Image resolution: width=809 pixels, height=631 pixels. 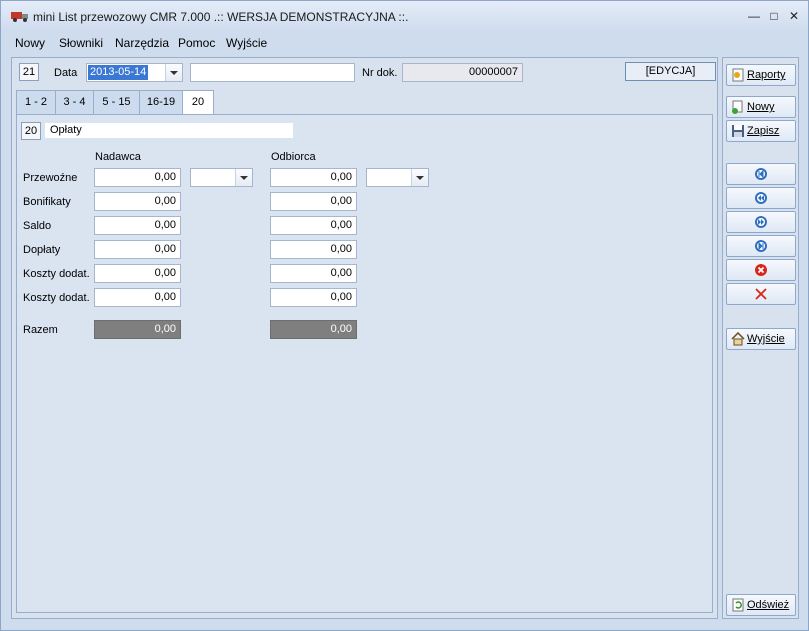 I want to click on raporty-label: Raporty, so click(x=766, y=75).